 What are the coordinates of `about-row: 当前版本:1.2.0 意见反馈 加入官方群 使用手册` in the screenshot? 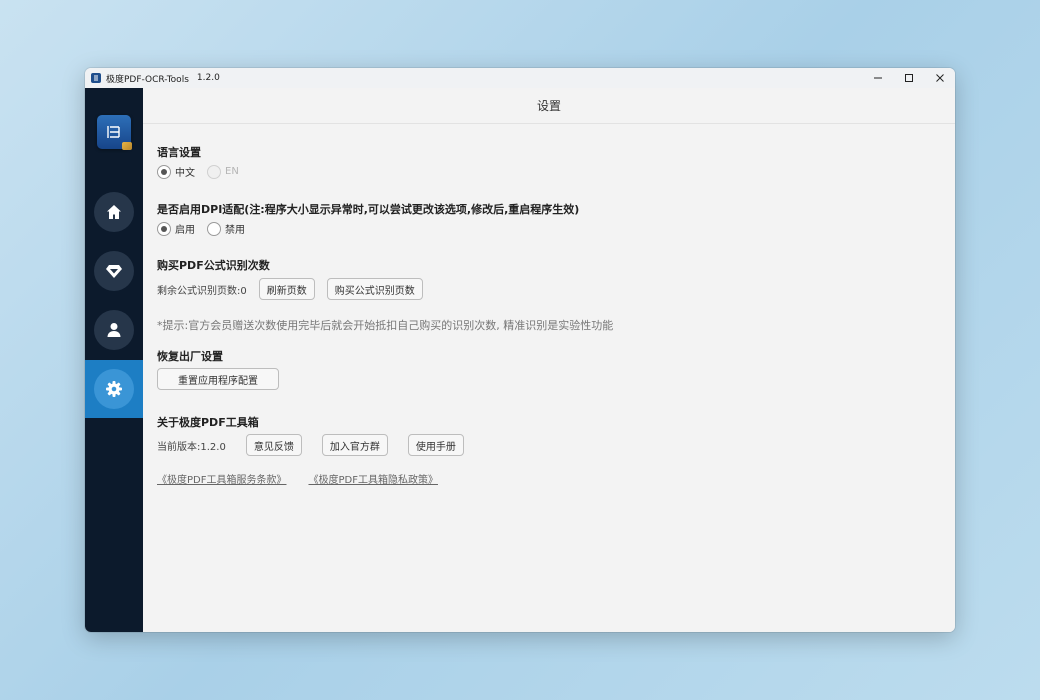 It's located at (310, 445).